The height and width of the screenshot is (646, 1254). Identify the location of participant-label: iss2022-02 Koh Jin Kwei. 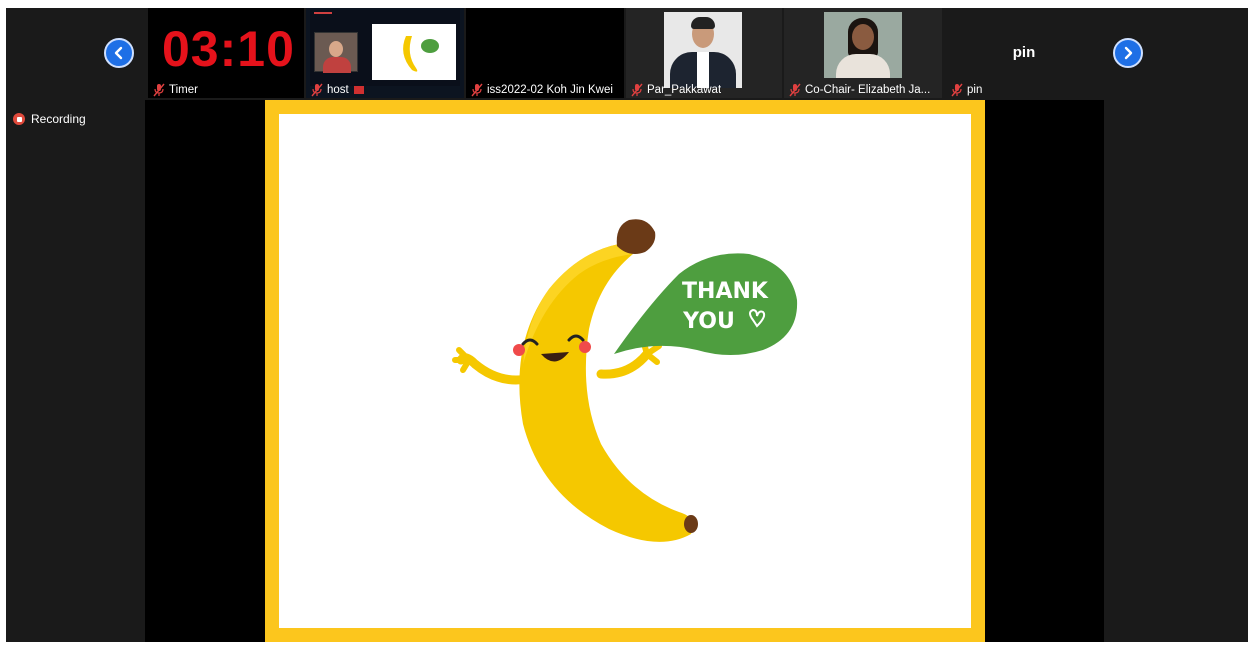
(541, 90).